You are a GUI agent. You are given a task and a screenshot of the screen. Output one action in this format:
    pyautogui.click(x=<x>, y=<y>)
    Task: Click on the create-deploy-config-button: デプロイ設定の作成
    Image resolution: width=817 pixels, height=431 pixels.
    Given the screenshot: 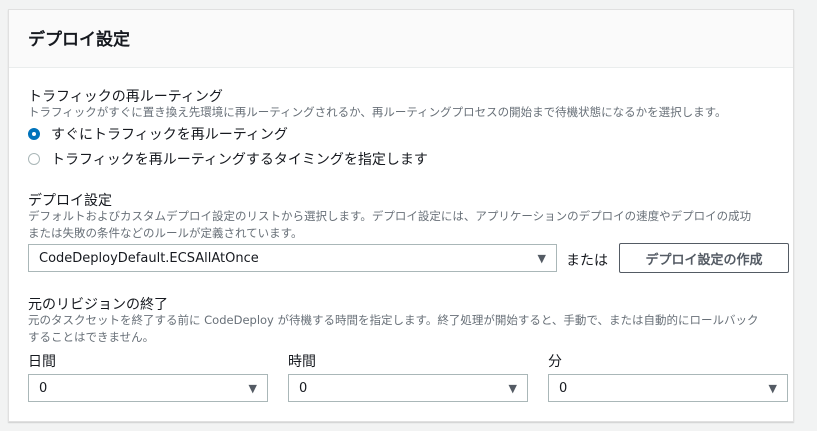 What is the action you would take?
    pyautogui.click(x=704, y=258)
    